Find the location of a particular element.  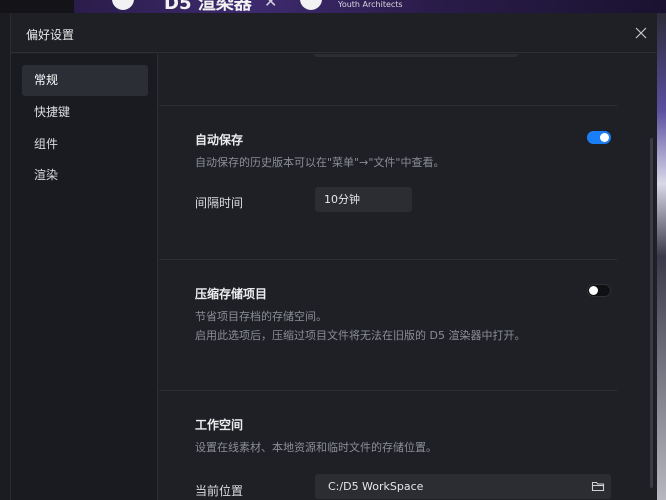

background-banner: D5 渲染器 ✕ Youth Architects is located at coordinates (370, 6).